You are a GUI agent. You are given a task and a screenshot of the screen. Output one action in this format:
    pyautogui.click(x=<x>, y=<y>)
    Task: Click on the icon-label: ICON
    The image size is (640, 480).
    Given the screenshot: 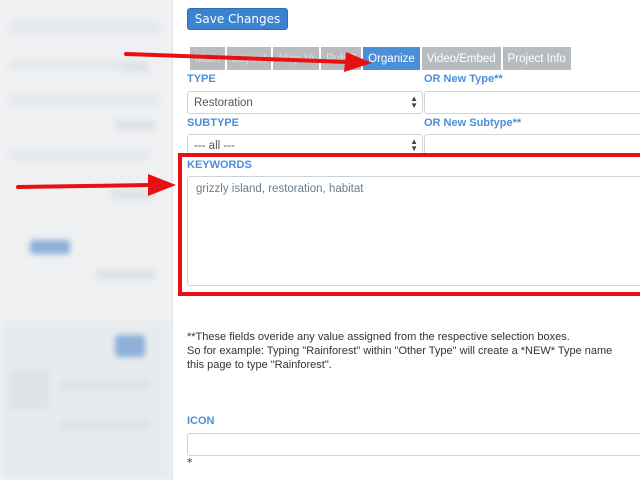 What is the action you would take?
    pyautogui.click(x=201, y=421)
    